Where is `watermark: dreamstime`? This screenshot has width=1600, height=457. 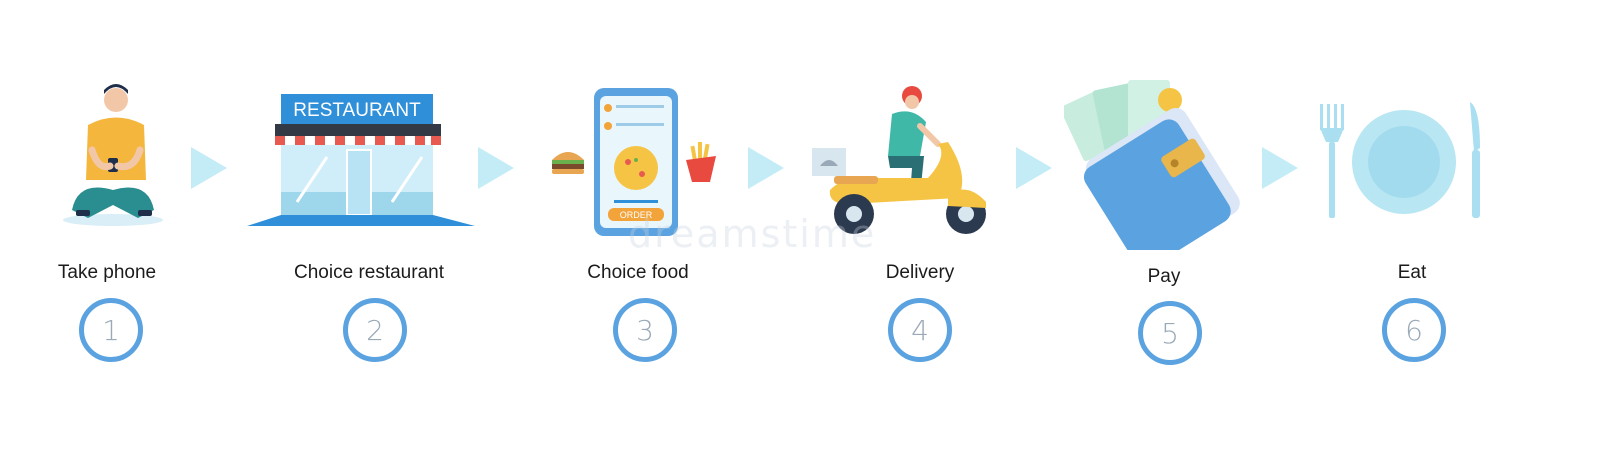
watermark: dreamstime is located at coordinates (752, 234).